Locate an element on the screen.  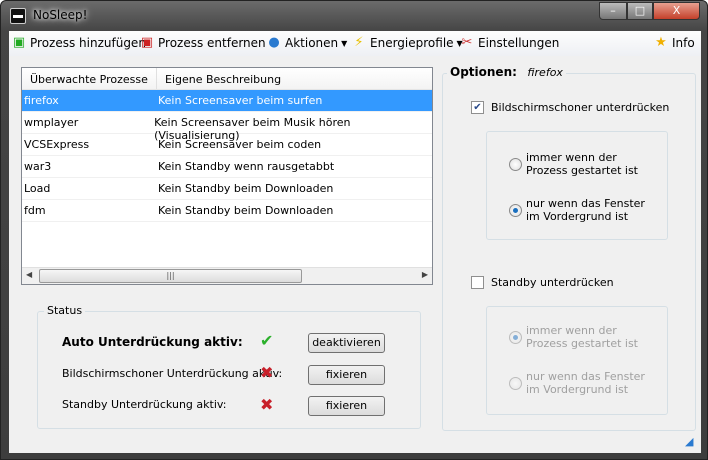
screensaver-always-radio is located at coordinates (515, 164).